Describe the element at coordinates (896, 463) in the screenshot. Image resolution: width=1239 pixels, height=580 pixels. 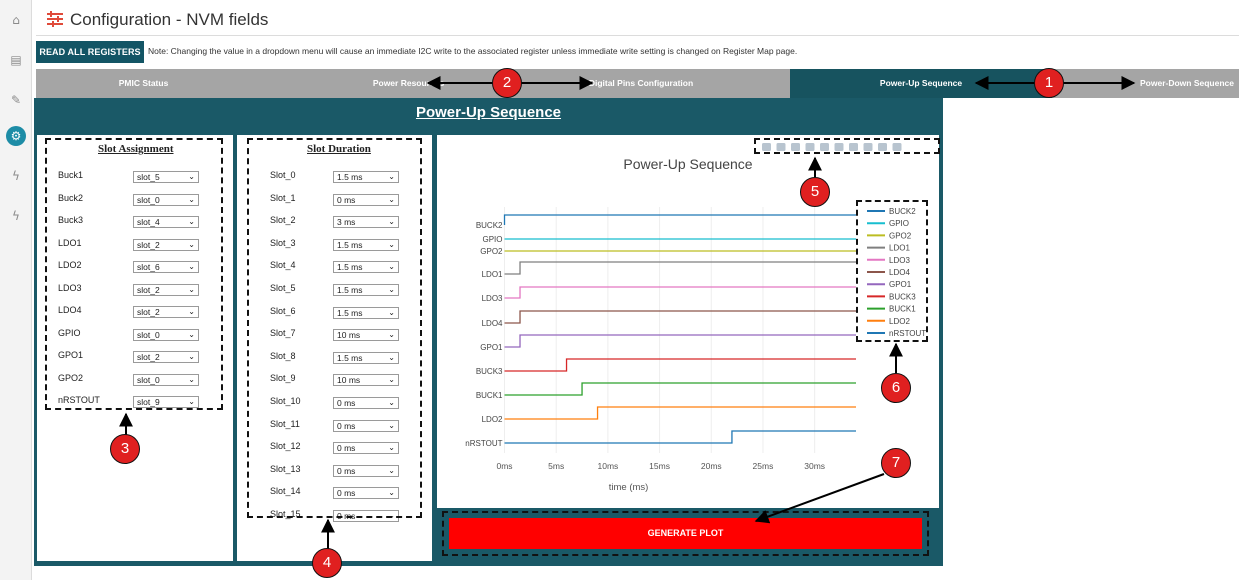
I see `callout-7: 7` at that location.